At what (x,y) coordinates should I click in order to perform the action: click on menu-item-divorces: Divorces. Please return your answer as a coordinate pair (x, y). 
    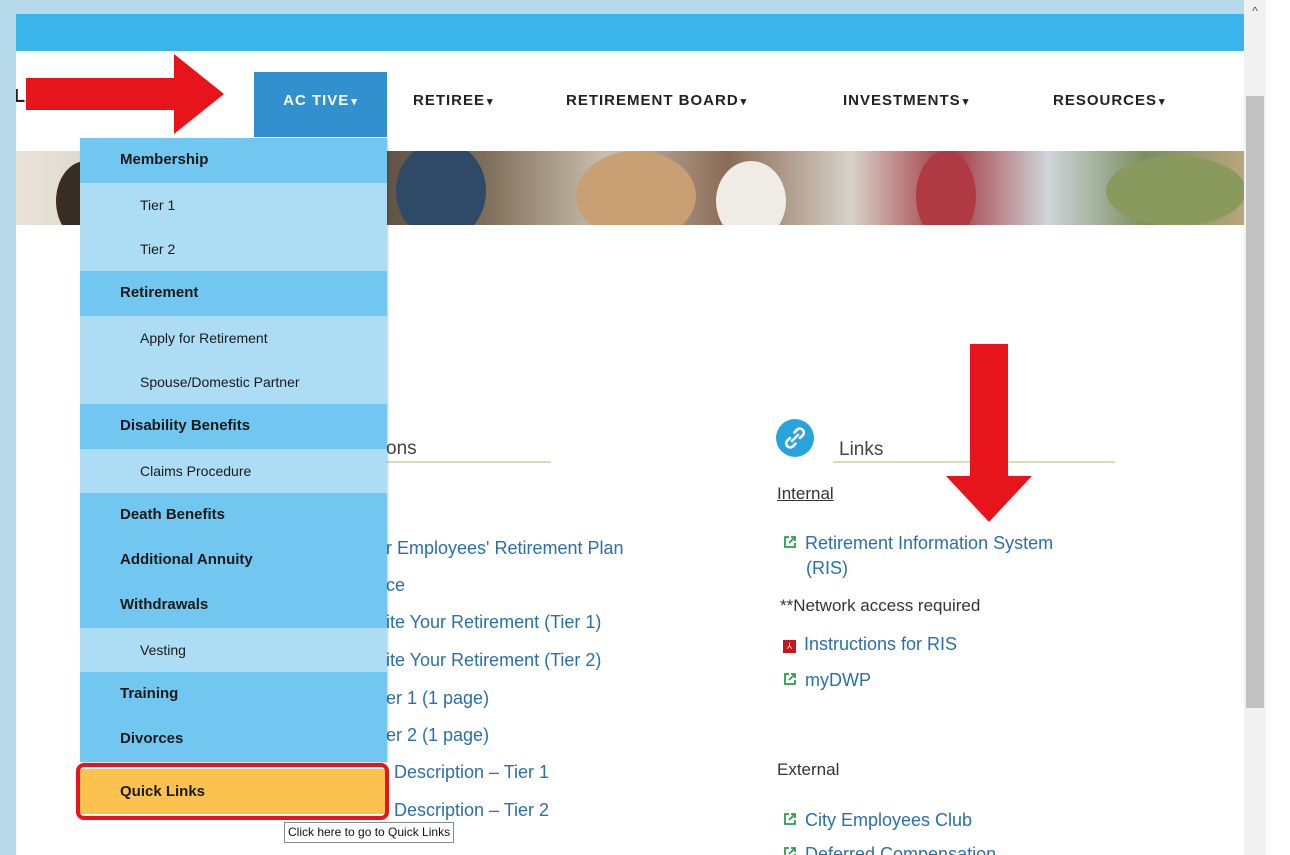
    Looking at the image, I should click on (233, 739).